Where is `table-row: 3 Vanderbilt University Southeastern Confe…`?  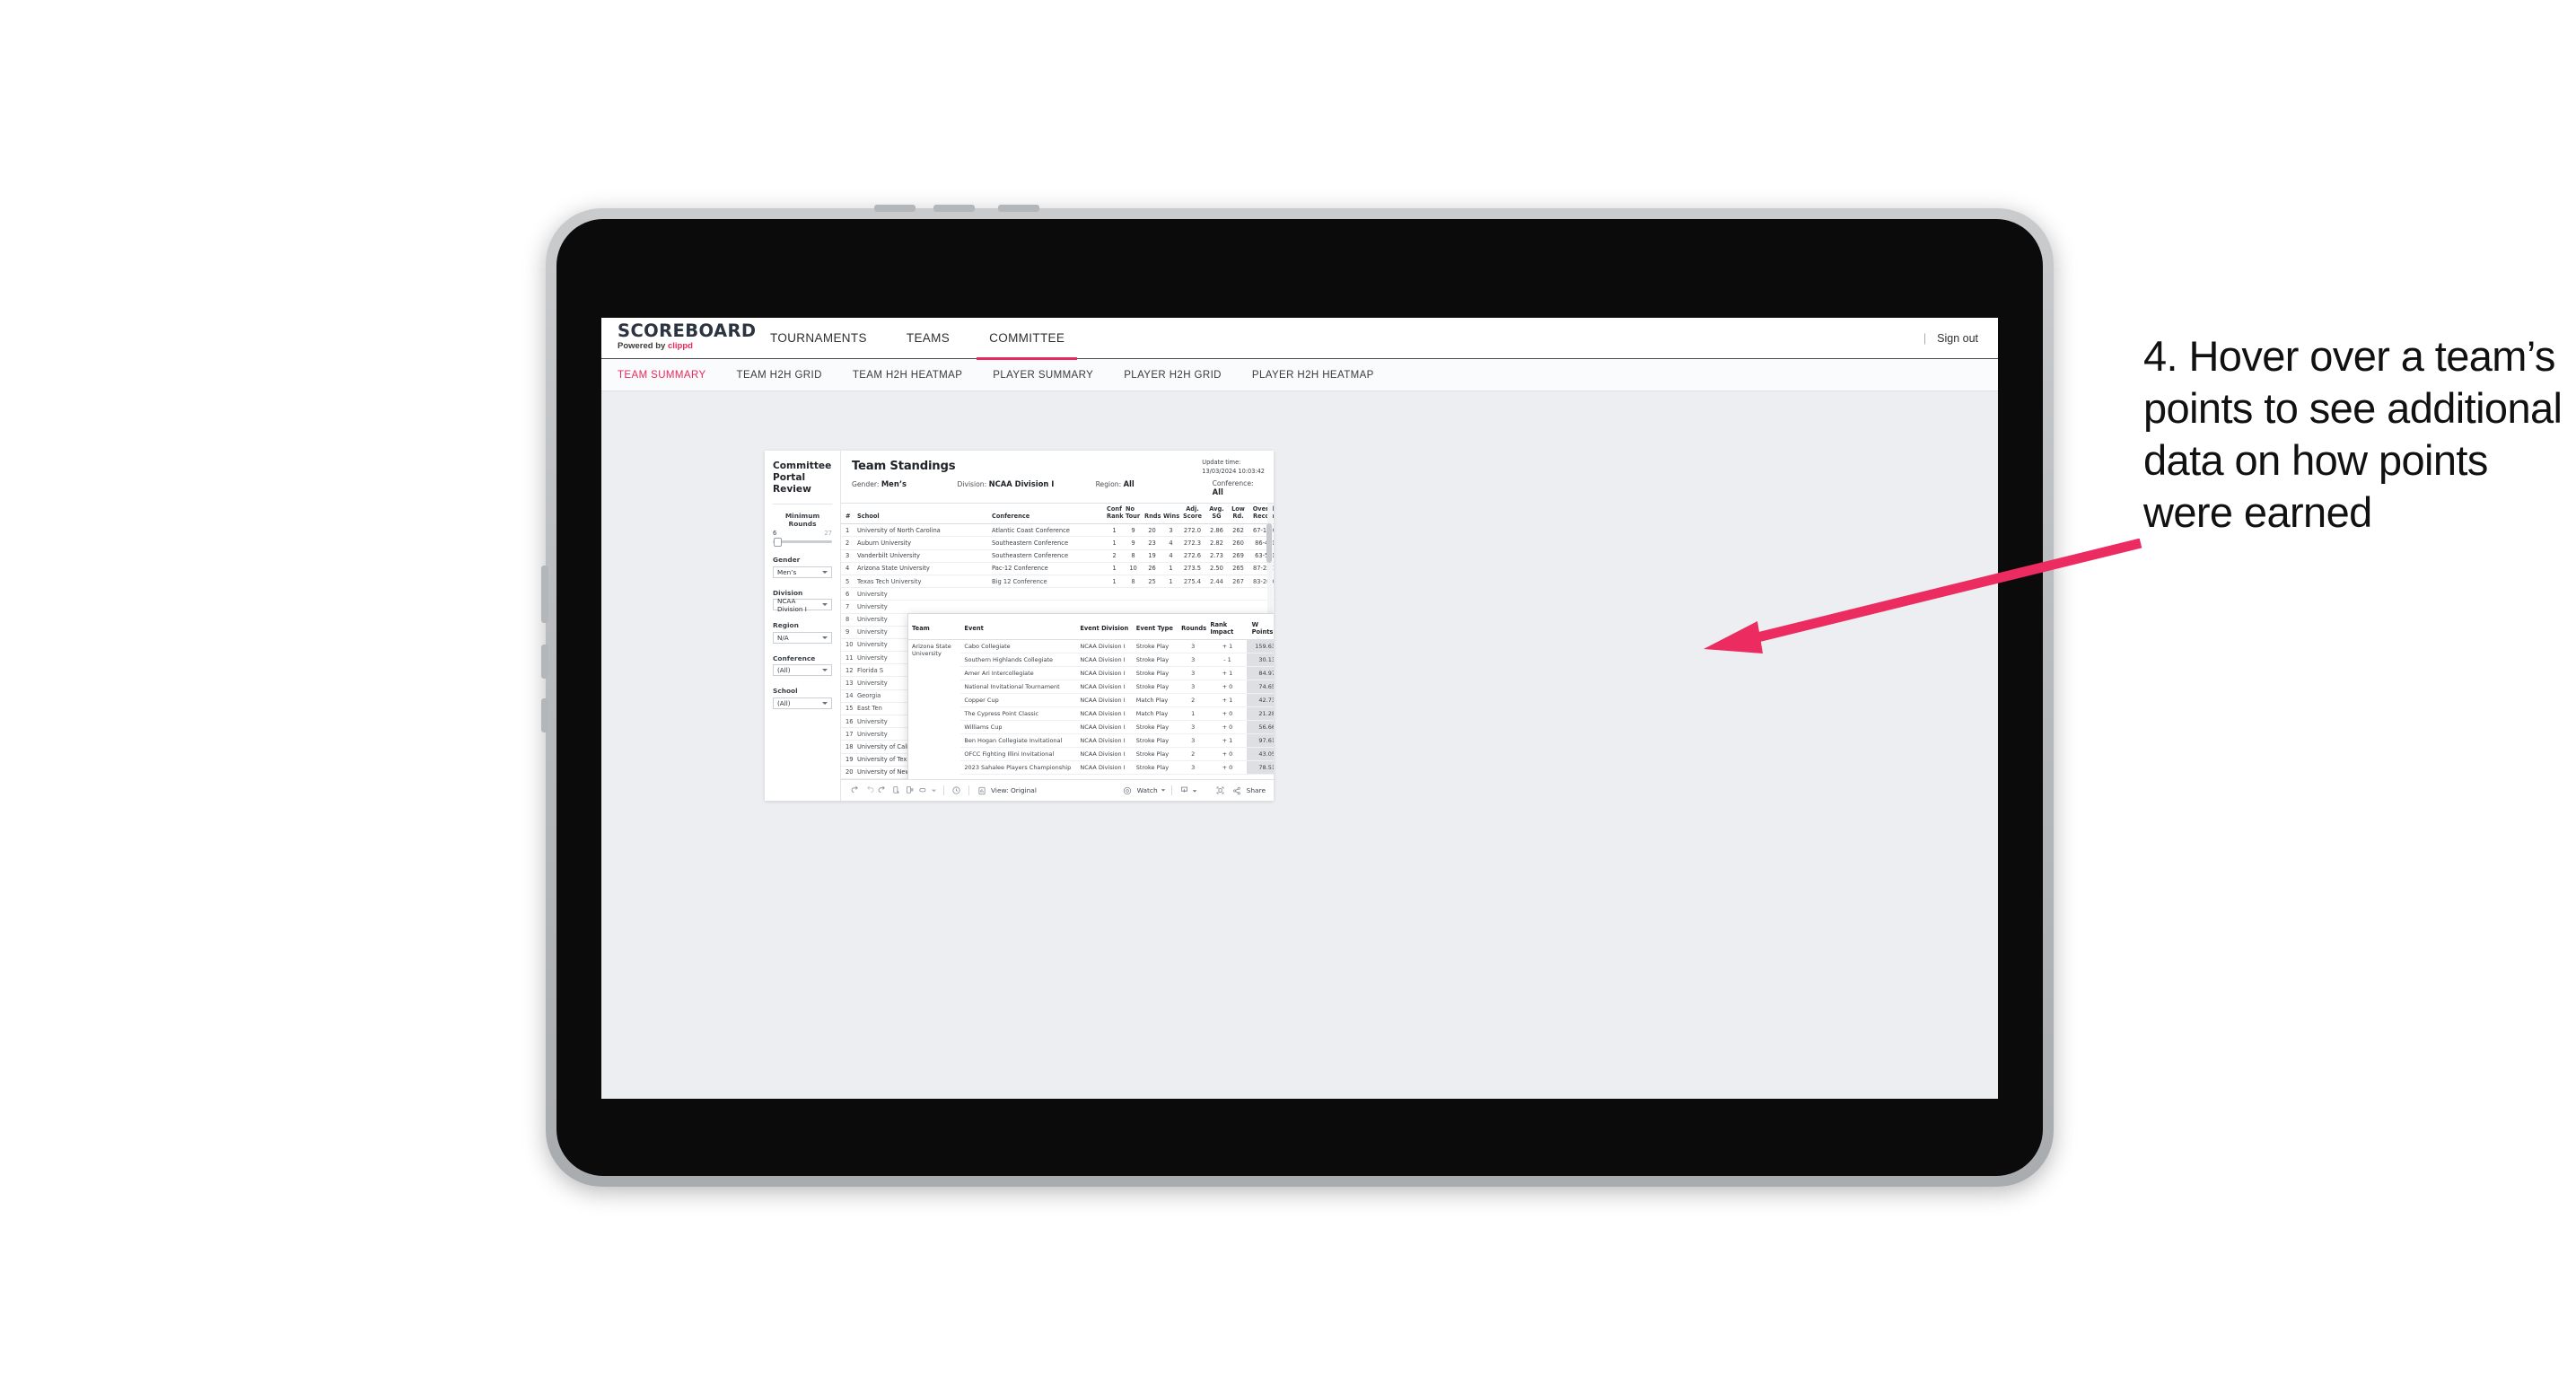 table-row: 3 Vanderbilt University Southeastern Confe… is located at coordinates (1057, 556).